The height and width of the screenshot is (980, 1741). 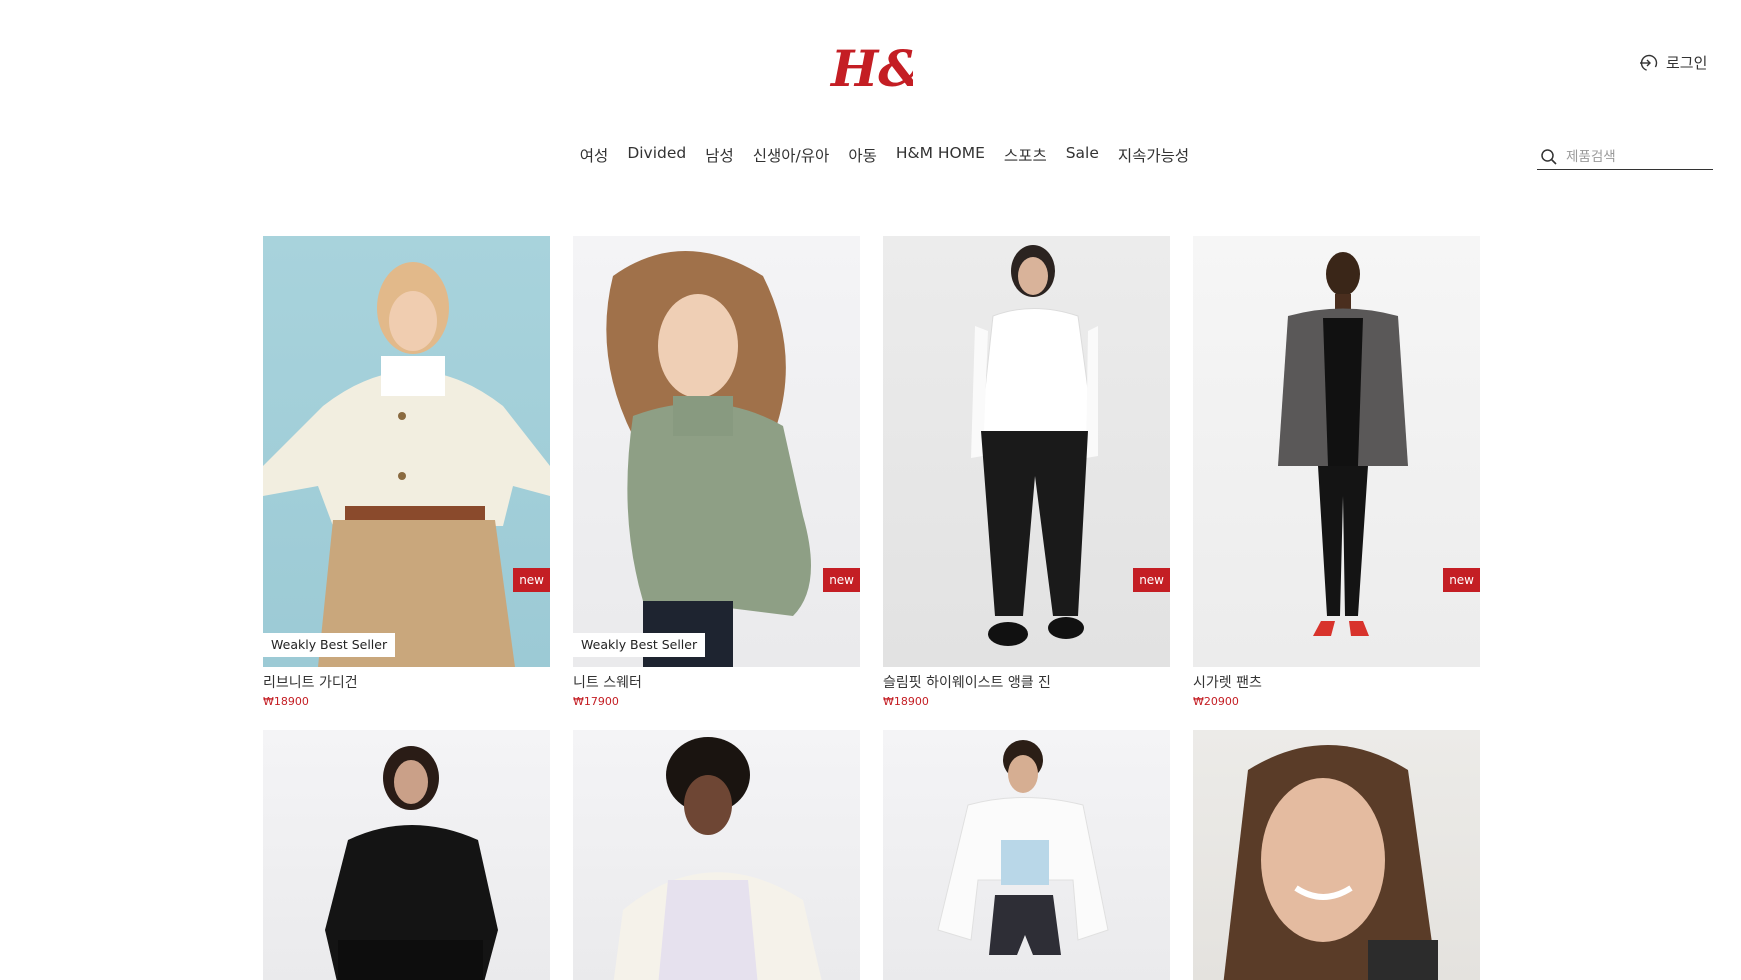 I want to click on product-image-cardigan: new Weakly Best Seller, so click(x=406, y=451).